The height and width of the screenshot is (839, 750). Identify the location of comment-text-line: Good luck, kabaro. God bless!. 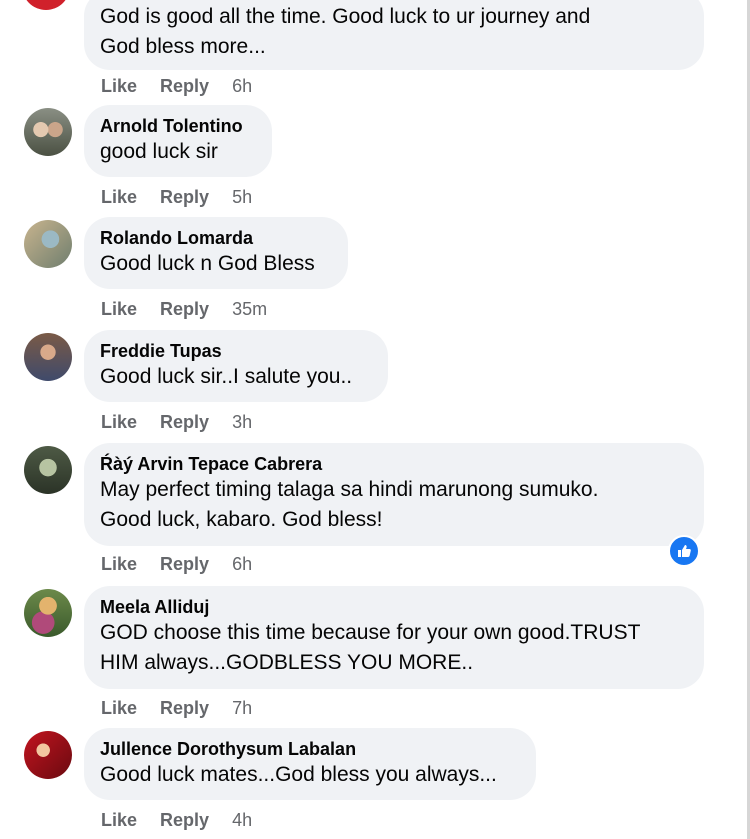
(241, 519).